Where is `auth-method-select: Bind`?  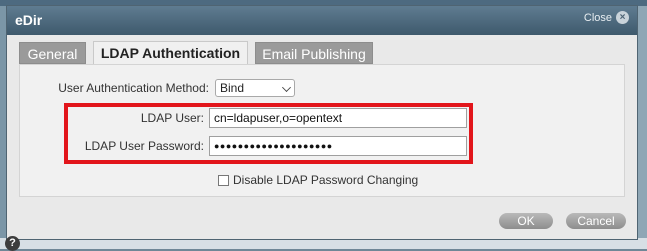 auth-method-select: Bind is located at coordinates (255, 88).